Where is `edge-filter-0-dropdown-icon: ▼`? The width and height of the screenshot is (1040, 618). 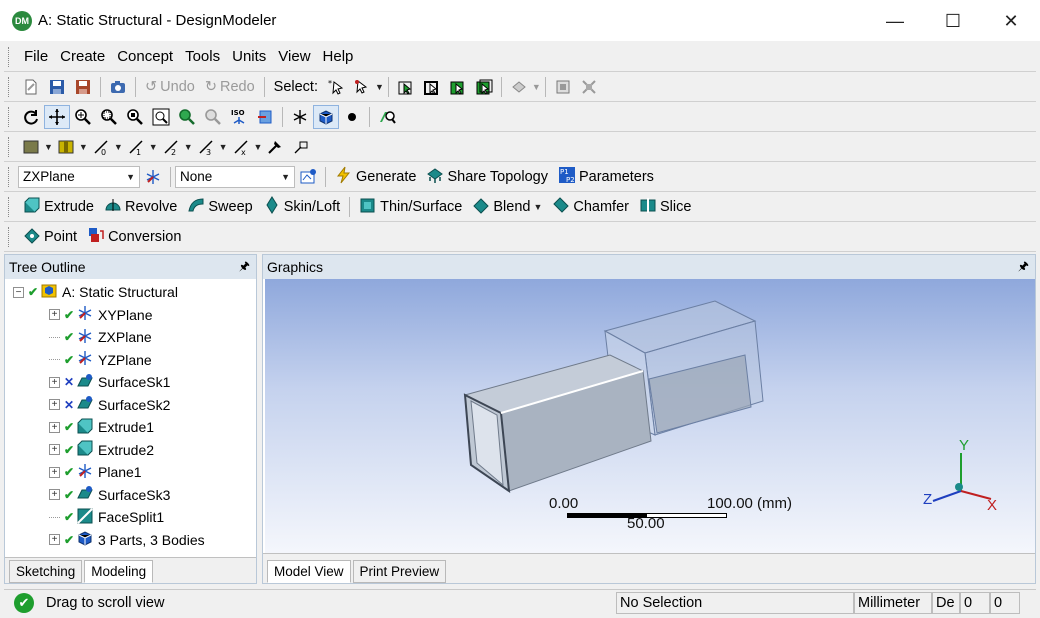 edge-filter-0-dropdown-icon: ▼ is located at coordinates (118, 147).